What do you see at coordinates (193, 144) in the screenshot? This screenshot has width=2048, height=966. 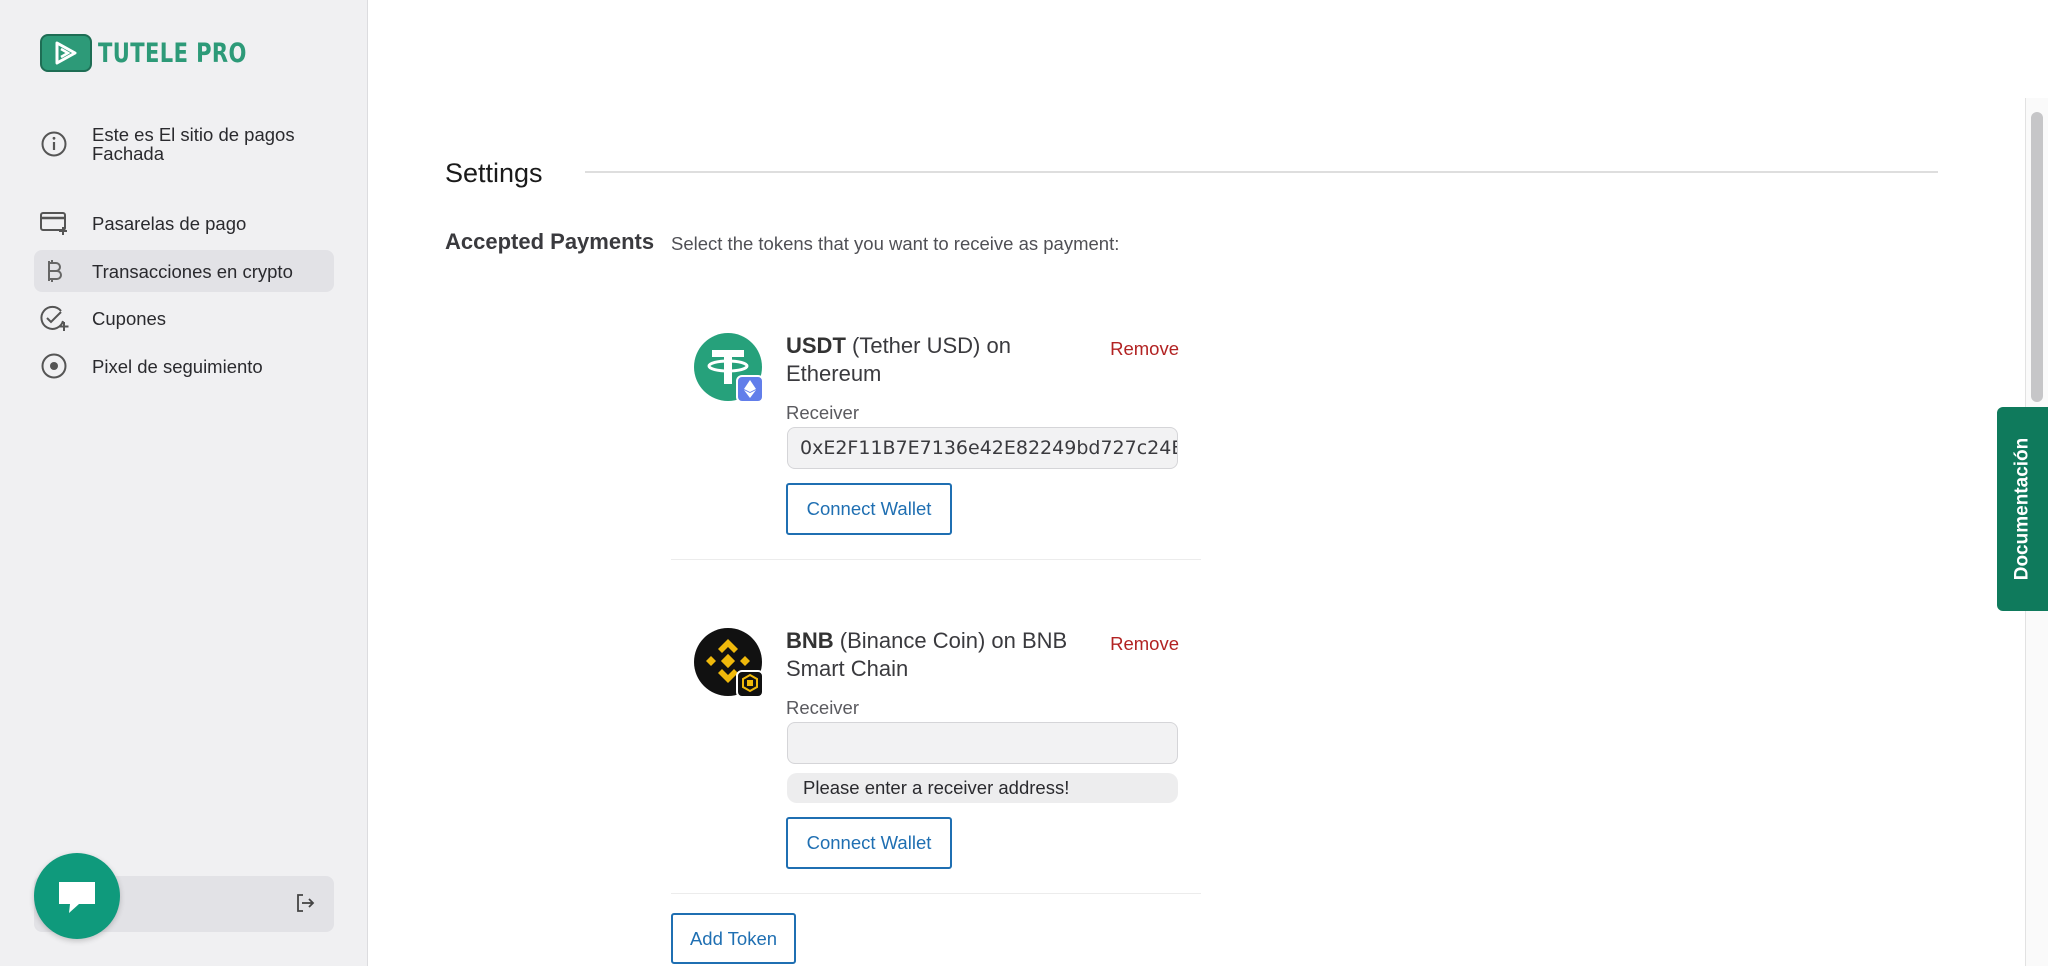 I see `sidebar-item-label: Este es El sitio de pagos Fachada` at bounding box center [193, 144].